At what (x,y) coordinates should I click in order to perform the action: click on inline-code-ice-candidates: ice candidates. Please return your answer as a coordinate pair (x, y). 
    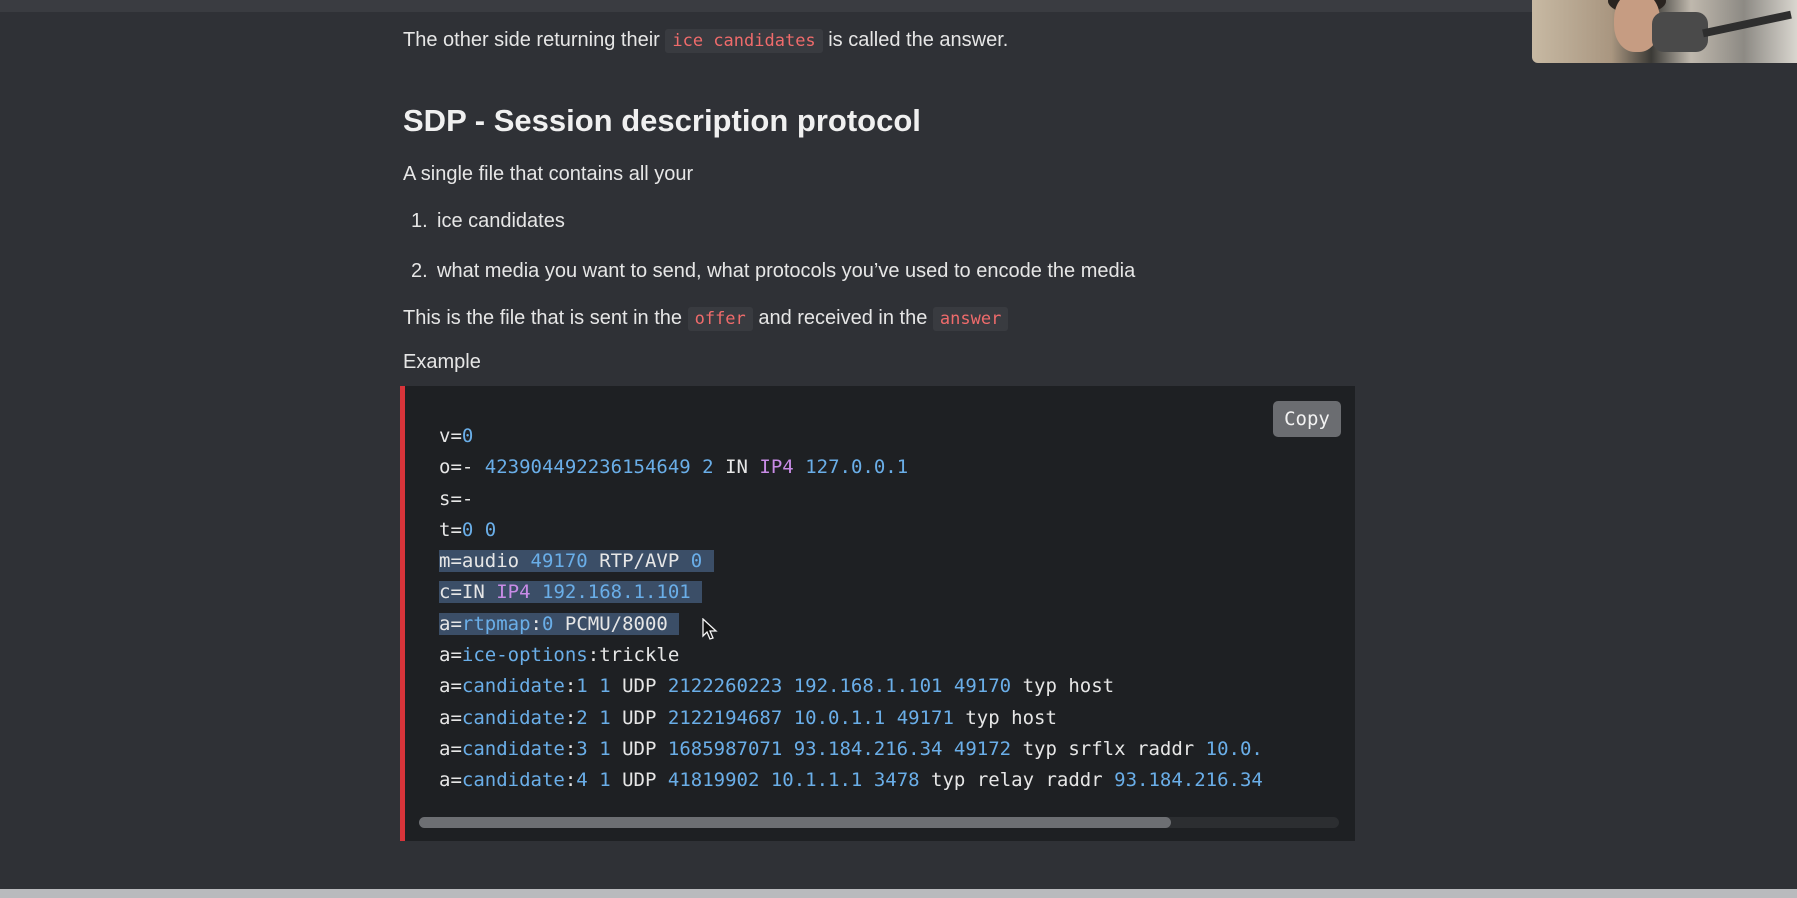
    Looking at the image, I should click on (744, 41).